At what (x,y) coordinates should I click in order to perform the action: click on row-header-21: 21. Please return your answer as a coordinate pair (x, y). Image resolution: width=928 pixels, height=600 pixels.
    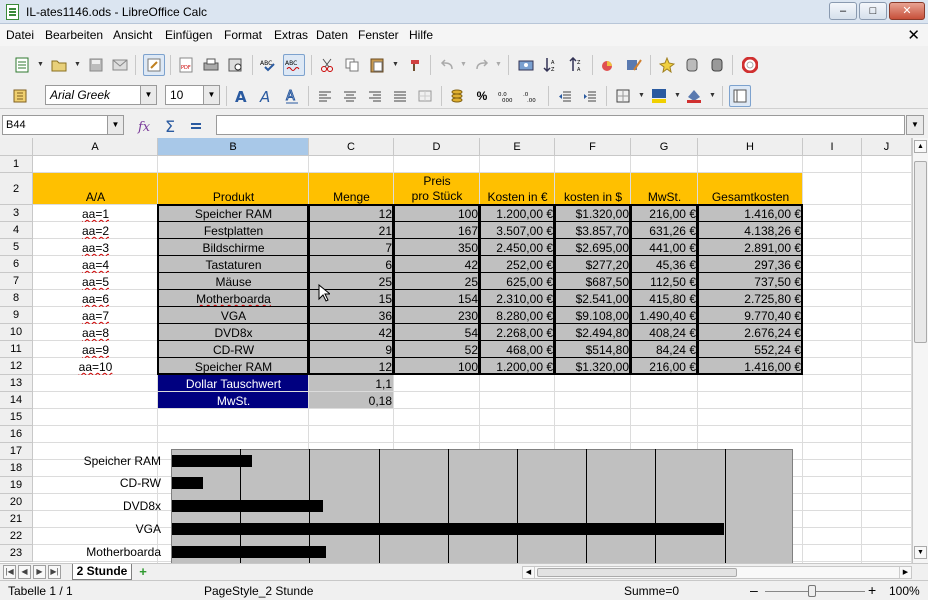
    Looking at the image, I should click on (16, 519).